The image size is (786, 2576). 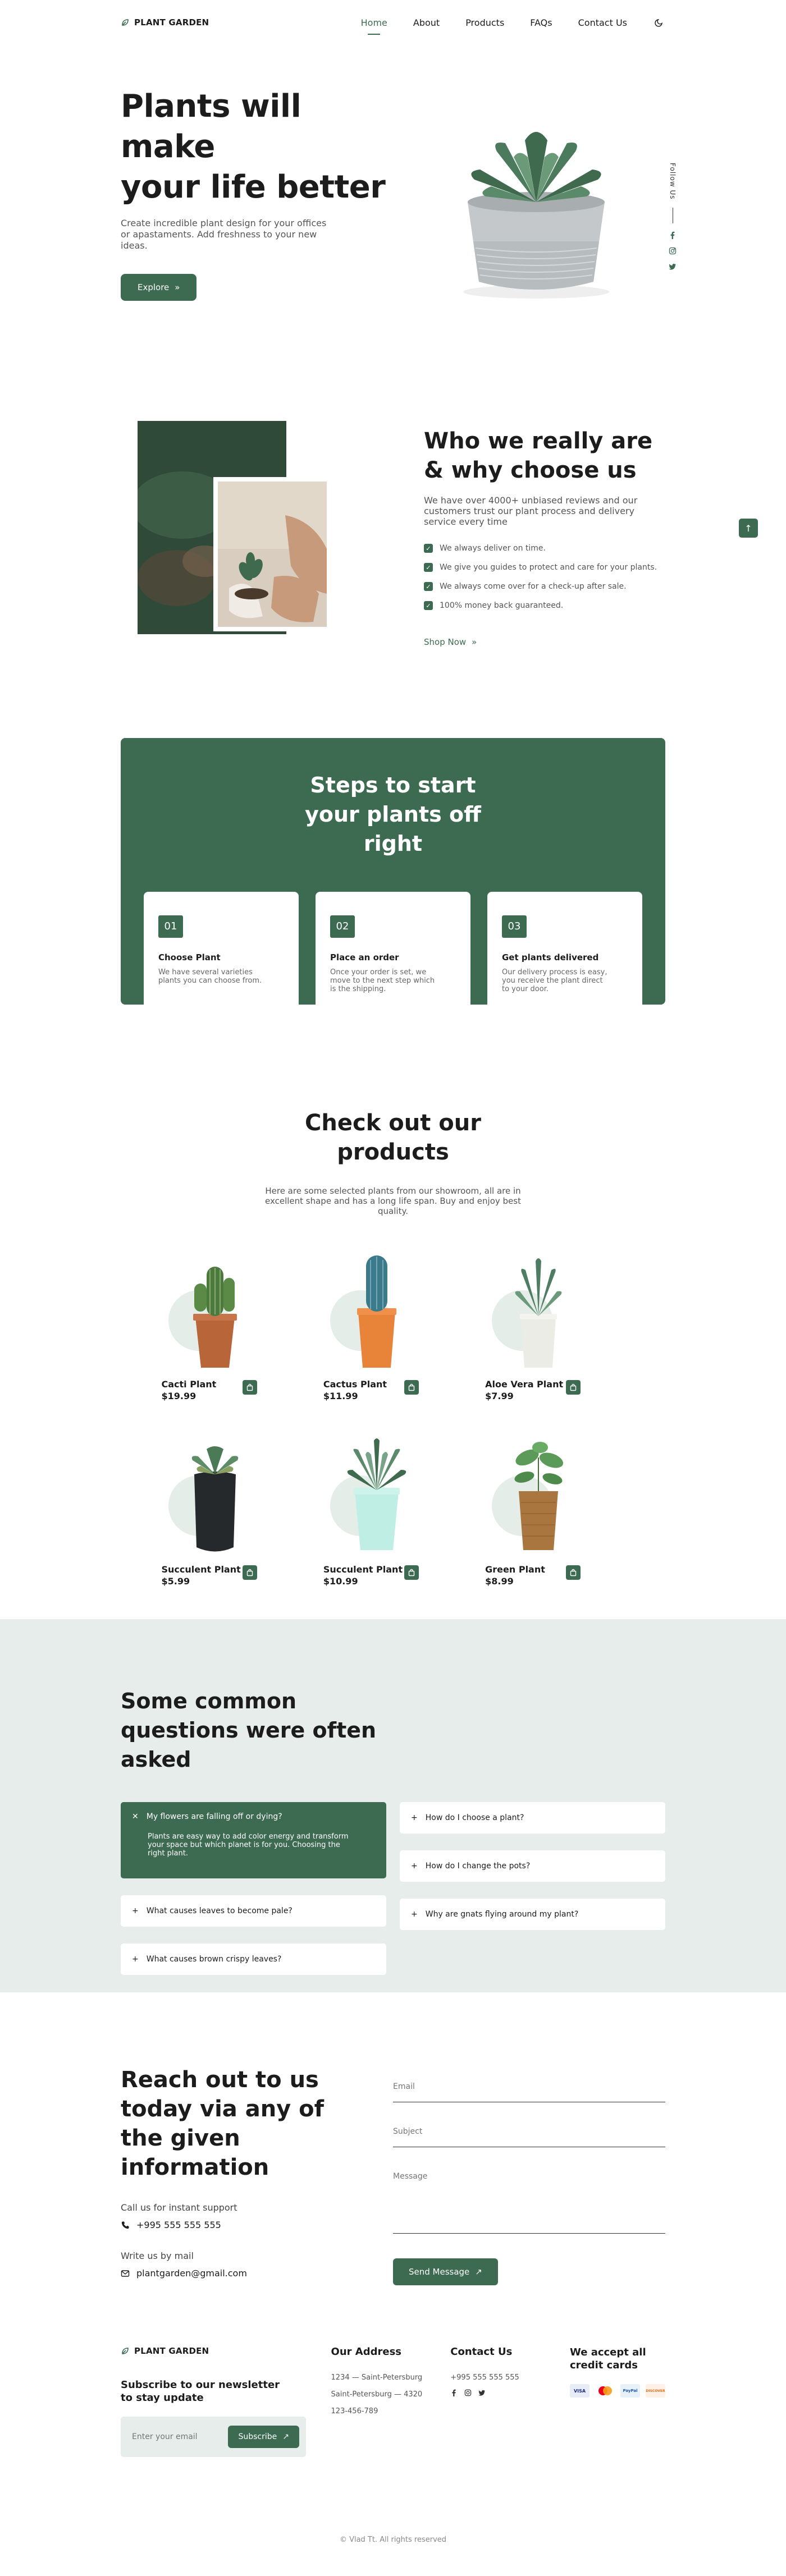 I want to click on logo: PLANT GARDEN, so click(x=165, y=22).